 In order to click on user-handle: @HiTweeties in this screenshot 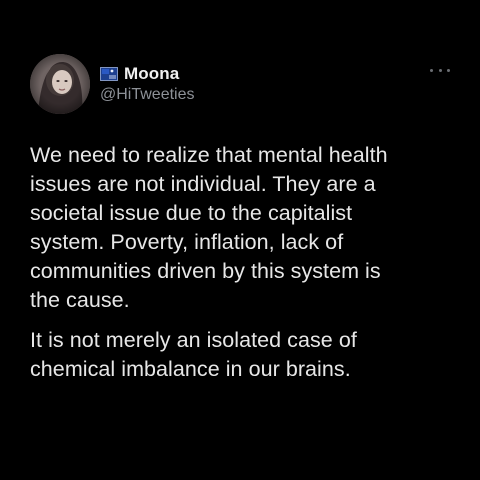, I will do `click(147, 95)`.